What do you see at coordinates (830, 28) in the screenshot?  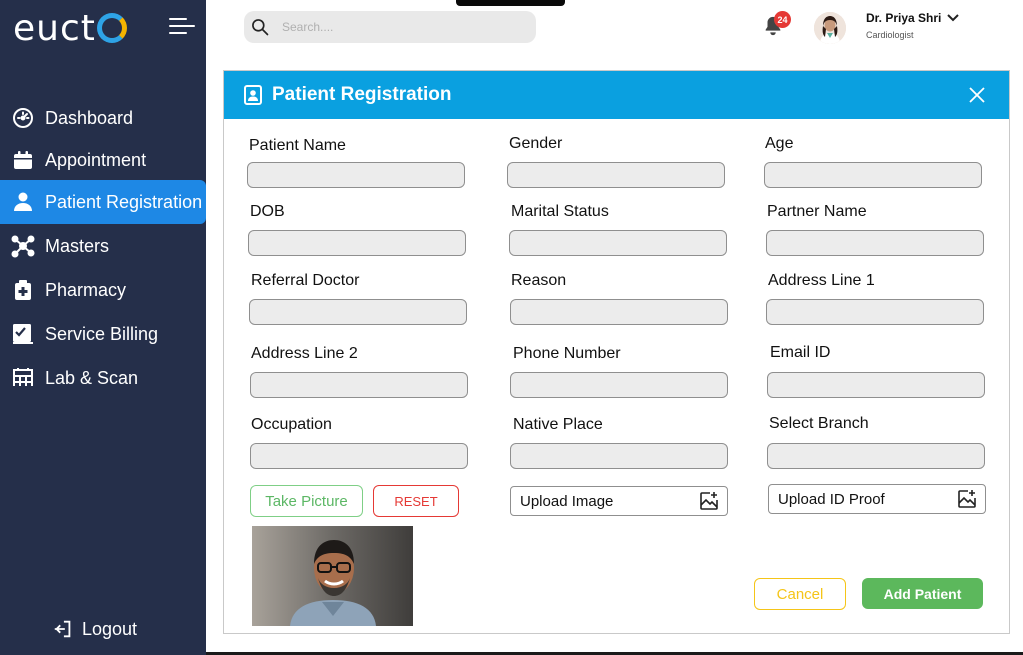 I see `user-avatar` at bounding box center [830, 28].